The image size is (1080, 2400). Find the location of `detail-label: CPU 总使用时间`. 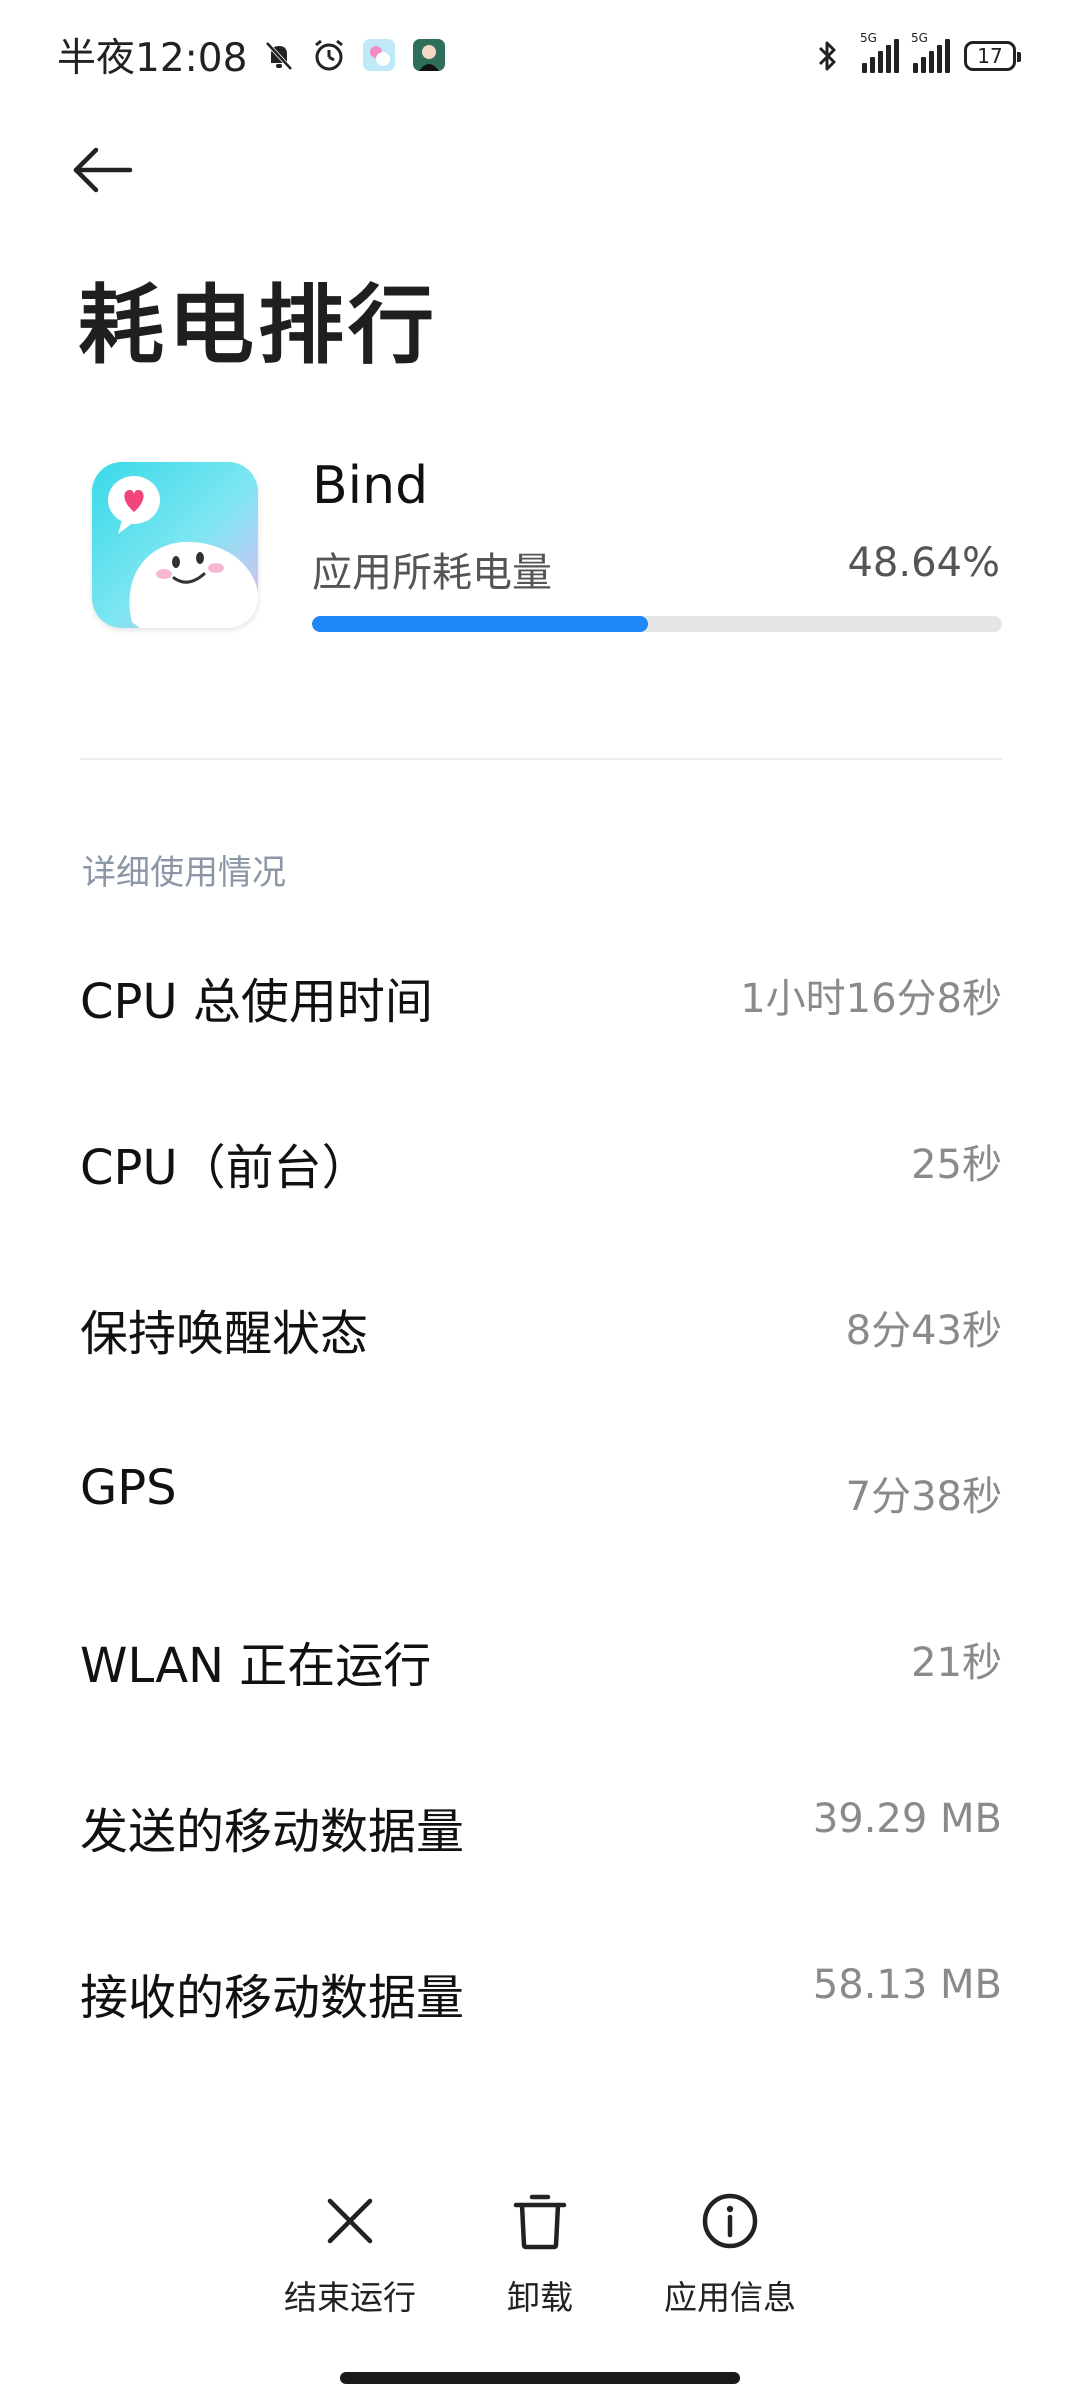

detail-label: CPU 总使用时间 is located at coordinates (256, 1002).